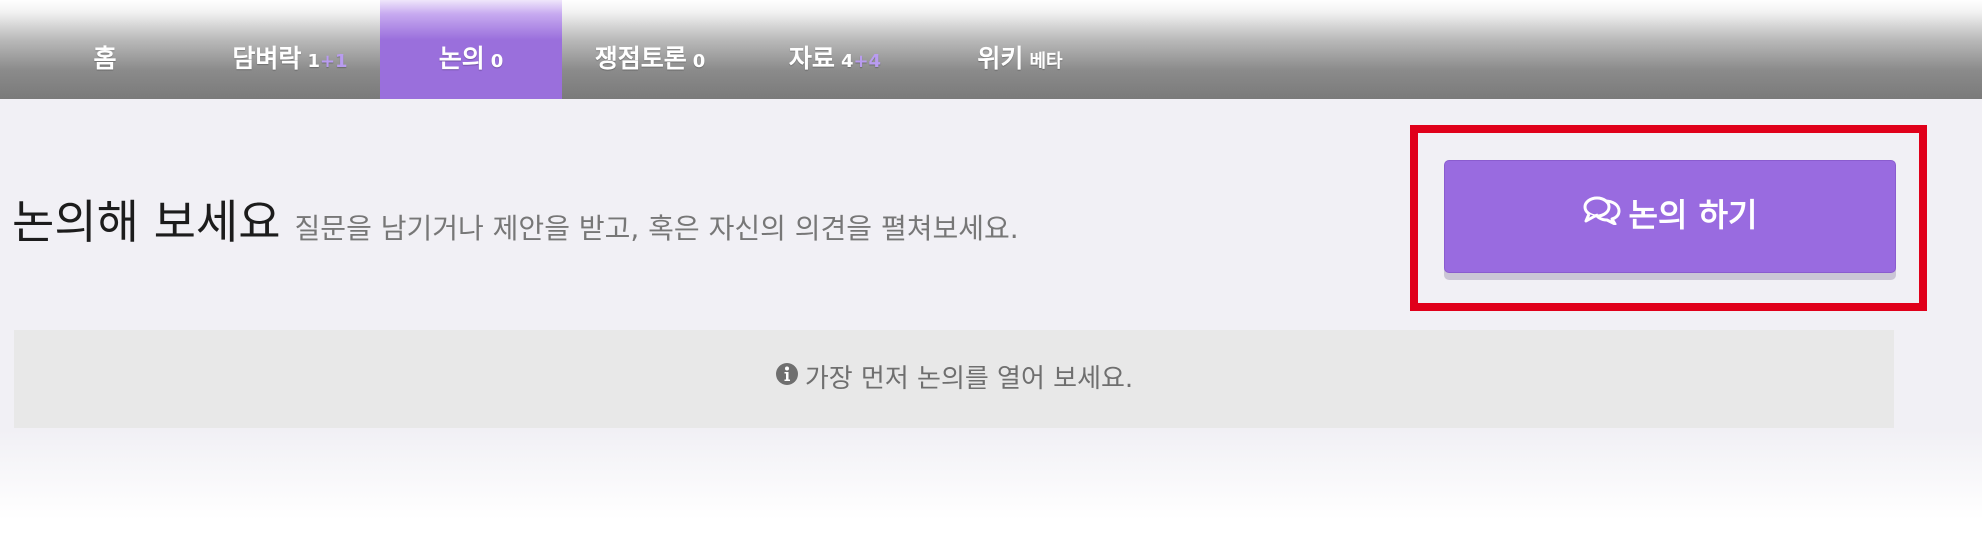  I want to click on tab-wall-label: 담벼락, so click(267, 58).